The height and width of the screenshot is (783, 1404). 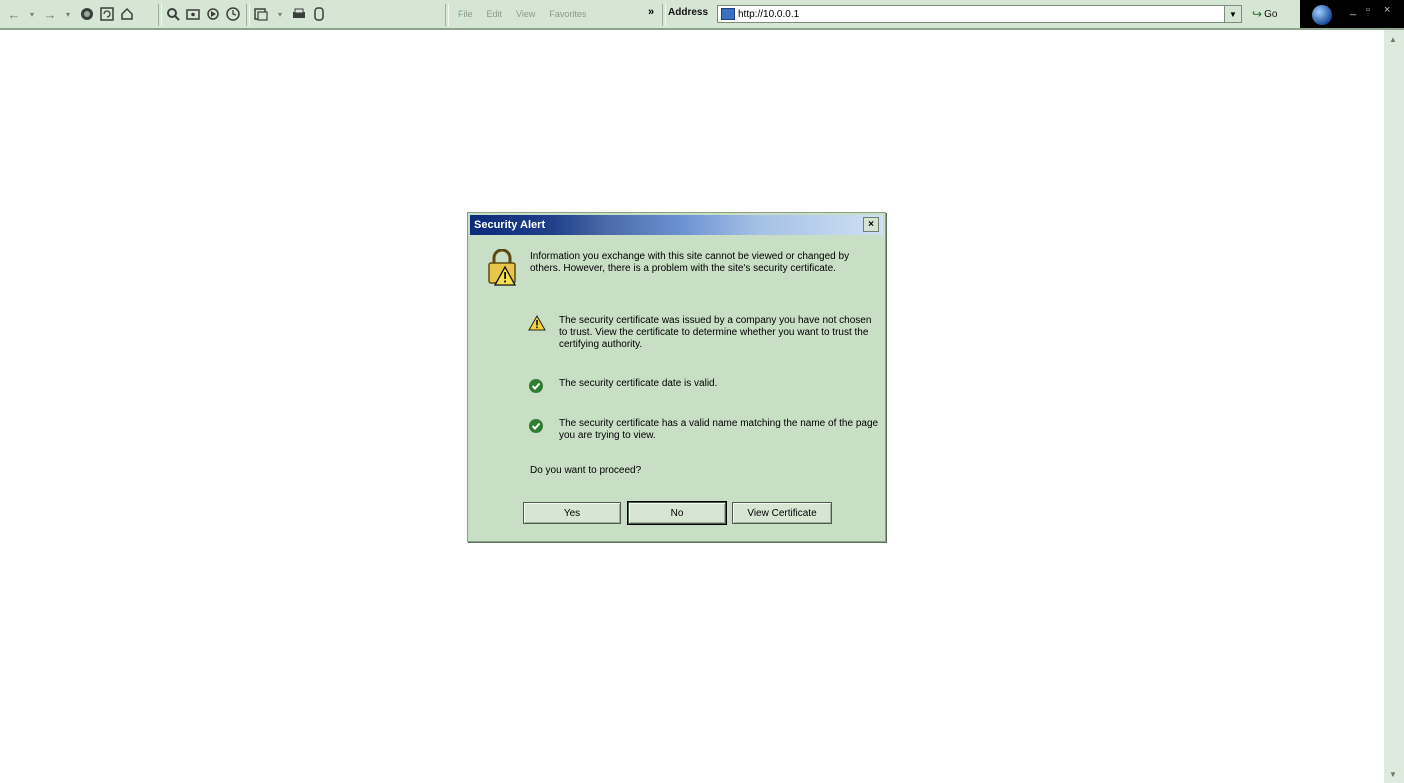 I want to click on no-button: No, so click(x=677, y=513).